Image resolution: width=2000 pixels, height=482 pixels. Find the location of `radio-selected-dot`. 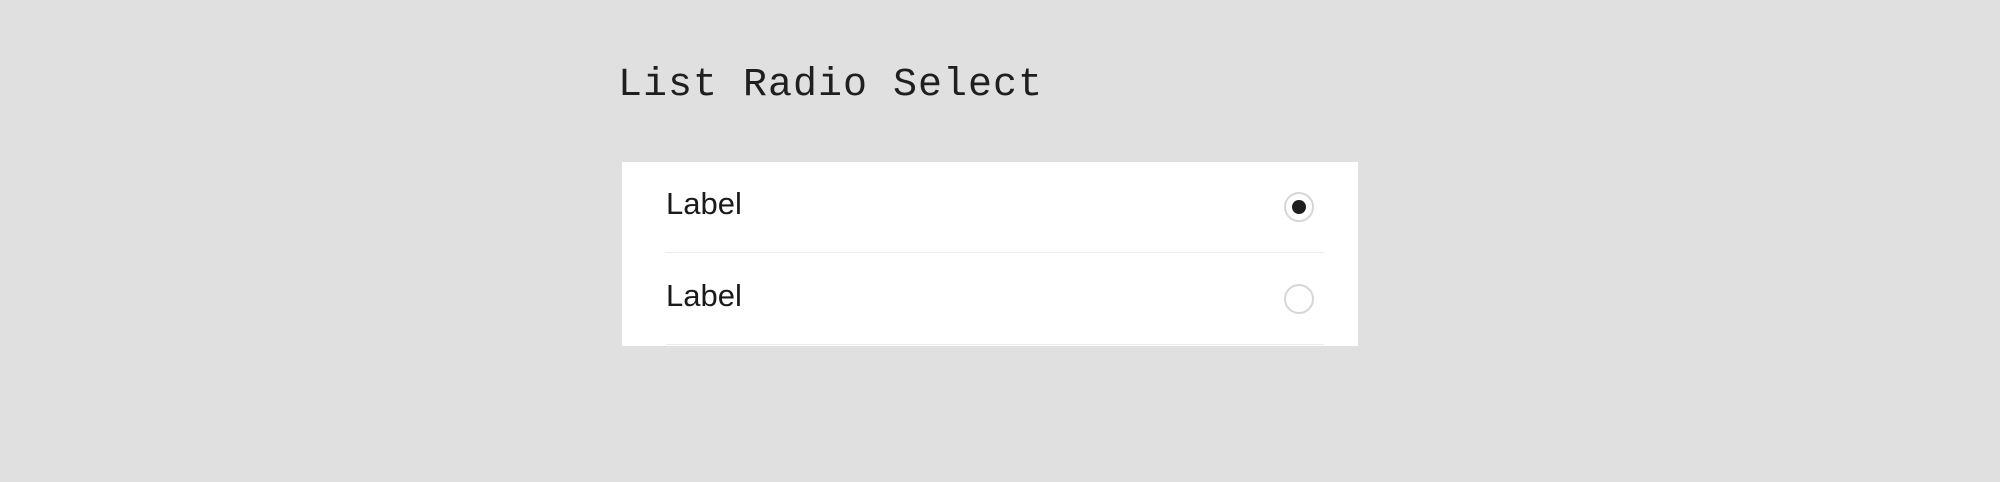

radio-selected-dot is located at coordinates (1299, 207).